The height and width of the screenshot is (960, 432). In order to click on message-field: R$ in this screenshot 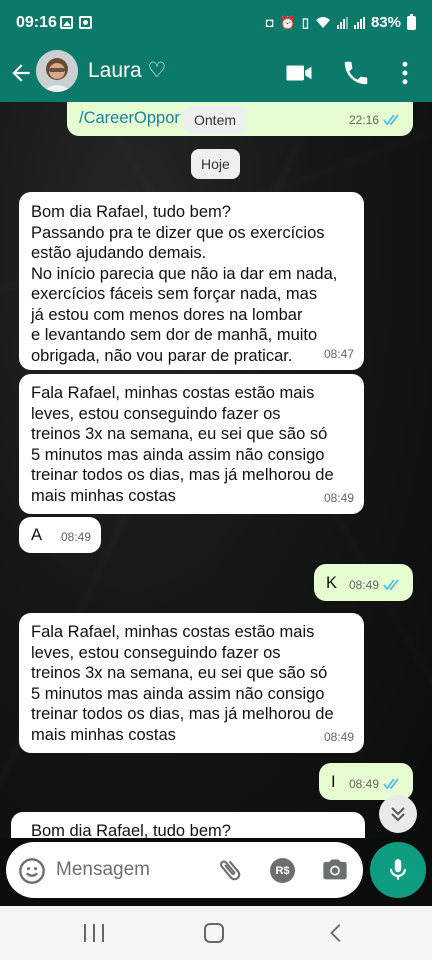, I will do `click(184, 870)`.